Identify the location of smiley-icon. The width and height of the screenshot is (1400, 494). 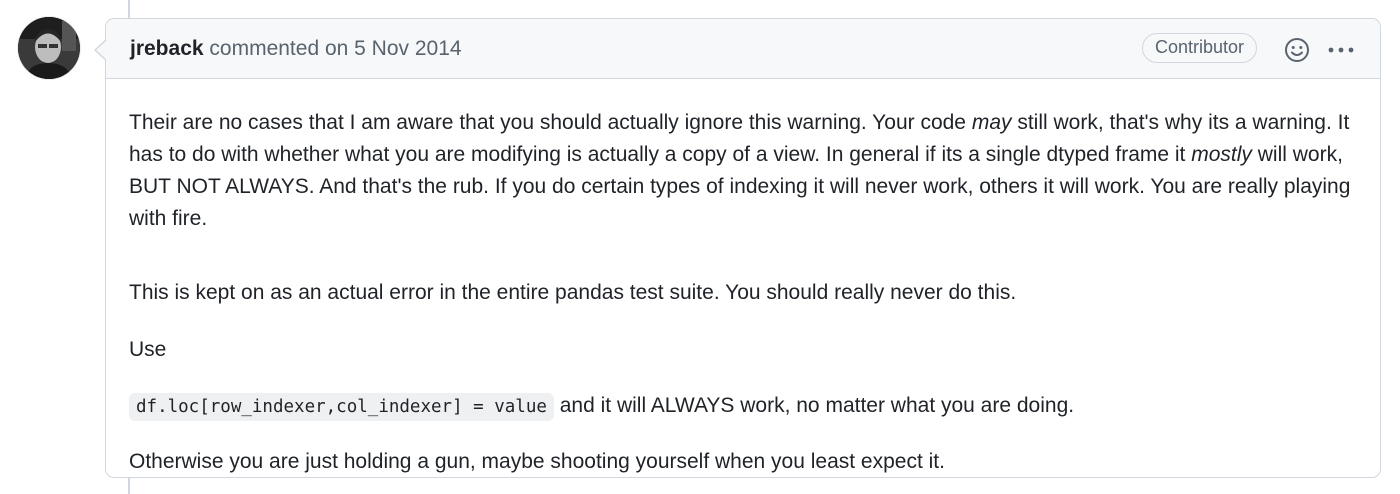
(1297, 50).